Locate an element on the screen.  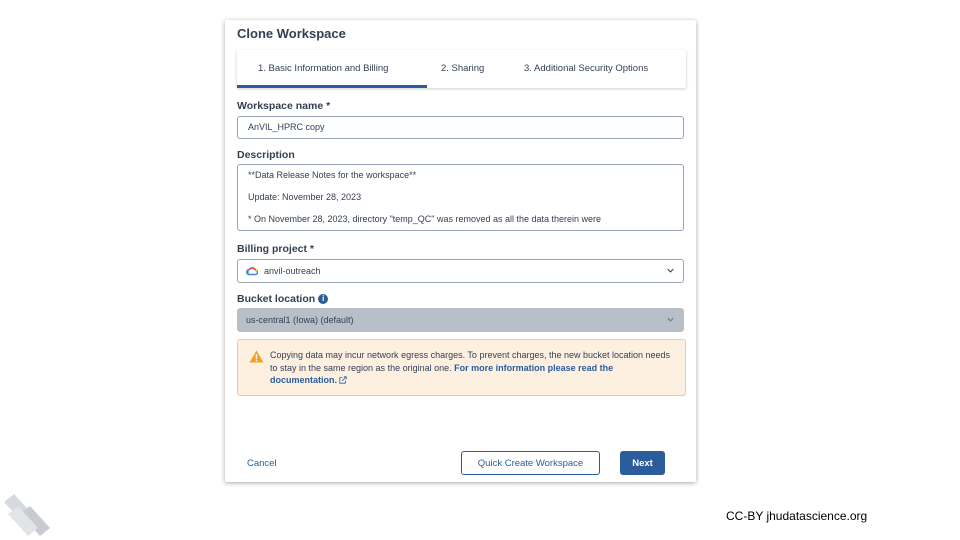
description-label: Description is located at coordinates (266, 155).